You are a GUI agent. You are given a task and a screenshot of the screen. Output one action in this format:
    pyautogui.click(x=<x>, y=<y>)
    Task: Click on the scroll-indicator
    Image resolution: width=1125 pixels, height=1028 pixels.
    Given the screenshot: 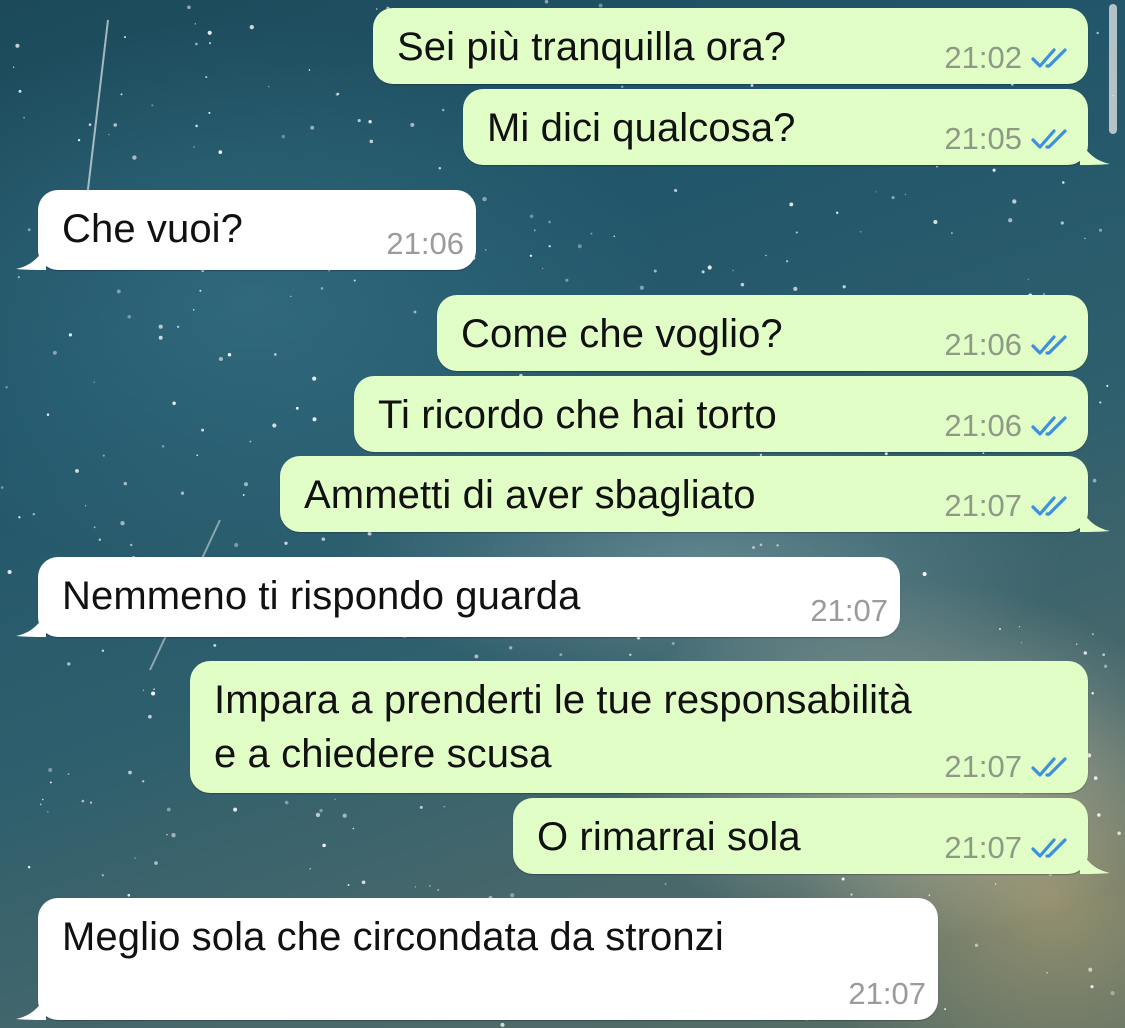 What is the action you would take?
    pyautogui.click(x=1113, y=69)
    